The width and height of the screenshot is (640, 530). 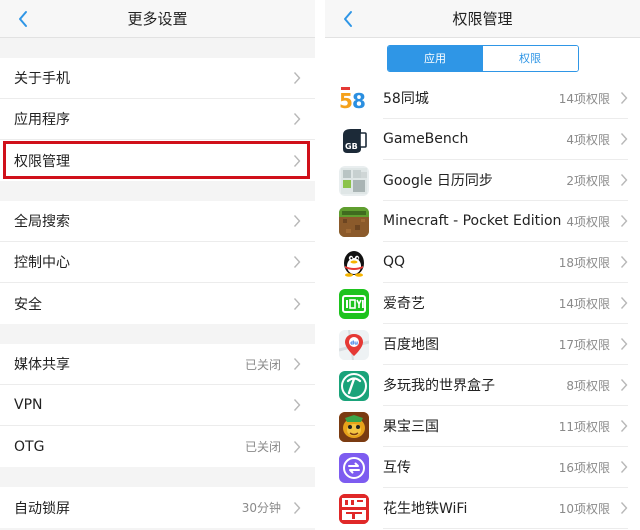 I want to click on settings-item-label: 自动锁屏, so click(x=42, y=508).